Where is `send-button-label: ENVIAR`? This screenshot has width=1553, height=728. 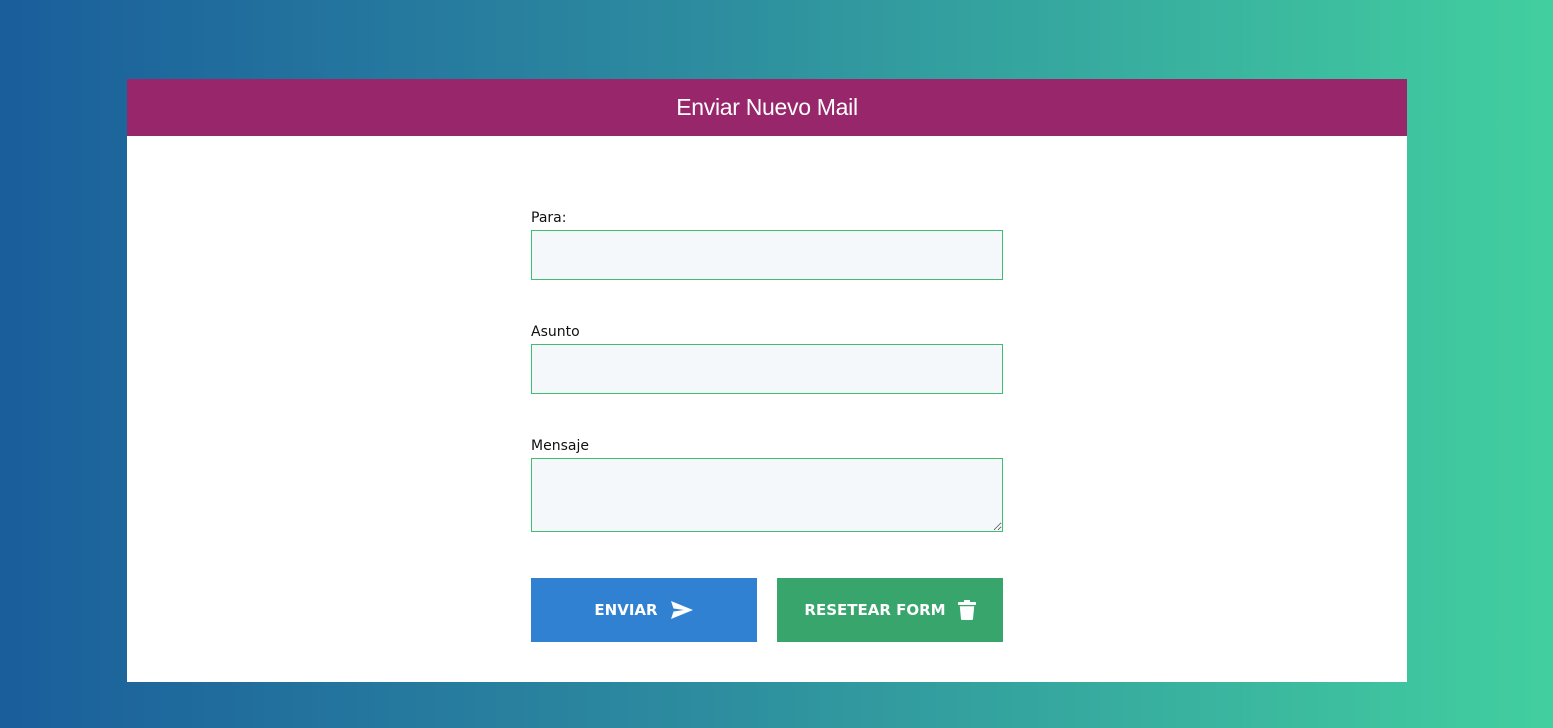
send-button-label: ENVIAR is located at coordinates (626, 610).